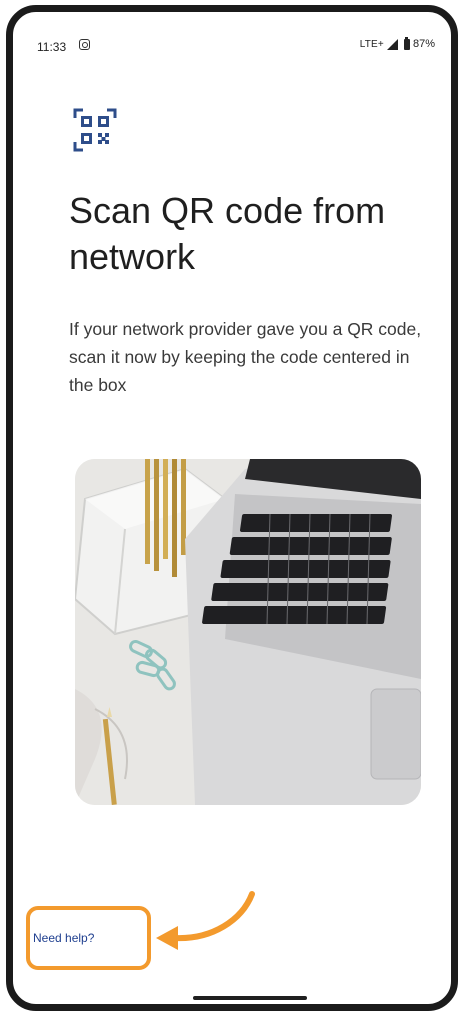  What do you see at coordinates (63, 938) in the screenshot?
I see `need-help-link: Need help?` at bounding box center [63, 938].